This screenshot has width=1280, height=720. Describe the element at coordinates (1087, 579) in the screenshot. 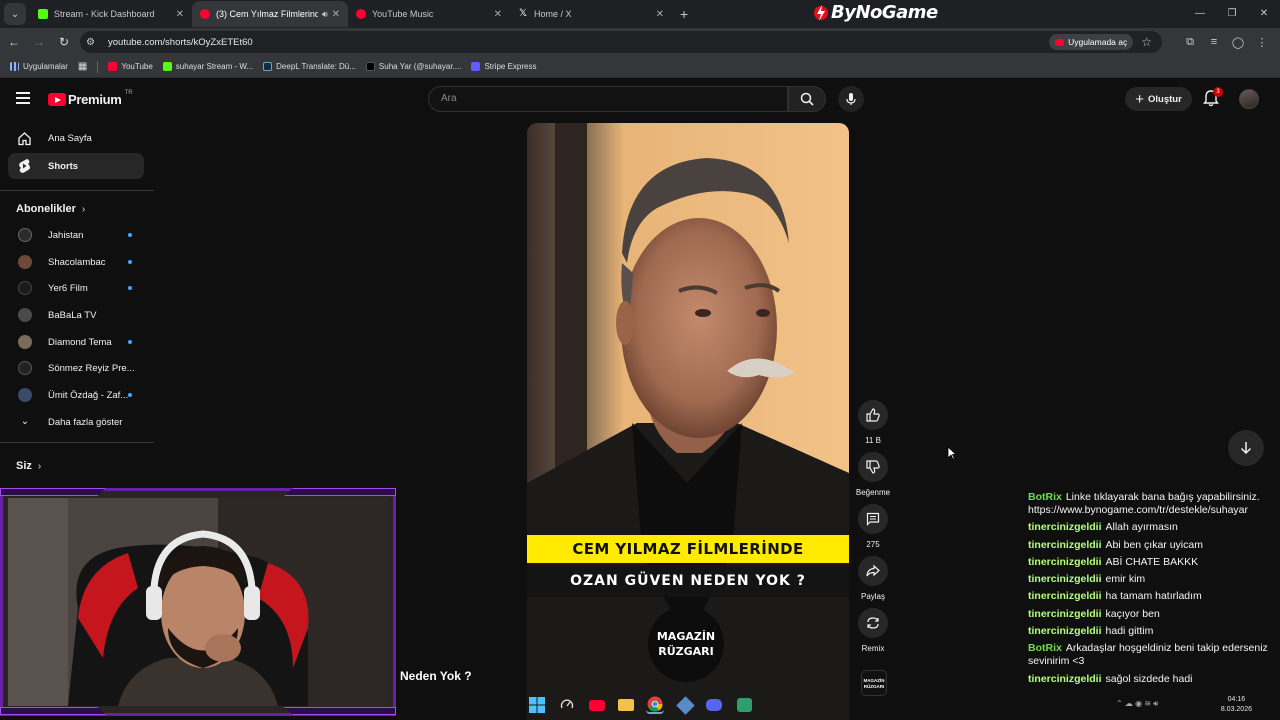

I see `chat-message: tinercinizgeldii emir kim` at that location.